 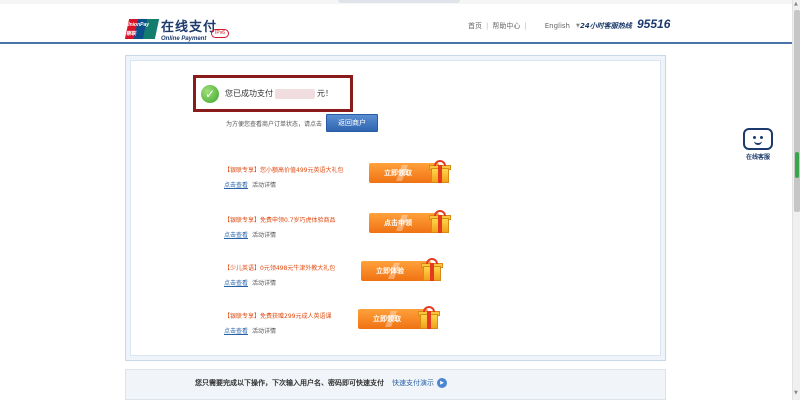 What do you see at coordinates (283, 169) in the screenshot?
I see `promo-title: 【银联专享】您小额高价值499元英语大礼包` at bounding box center [283, 169].